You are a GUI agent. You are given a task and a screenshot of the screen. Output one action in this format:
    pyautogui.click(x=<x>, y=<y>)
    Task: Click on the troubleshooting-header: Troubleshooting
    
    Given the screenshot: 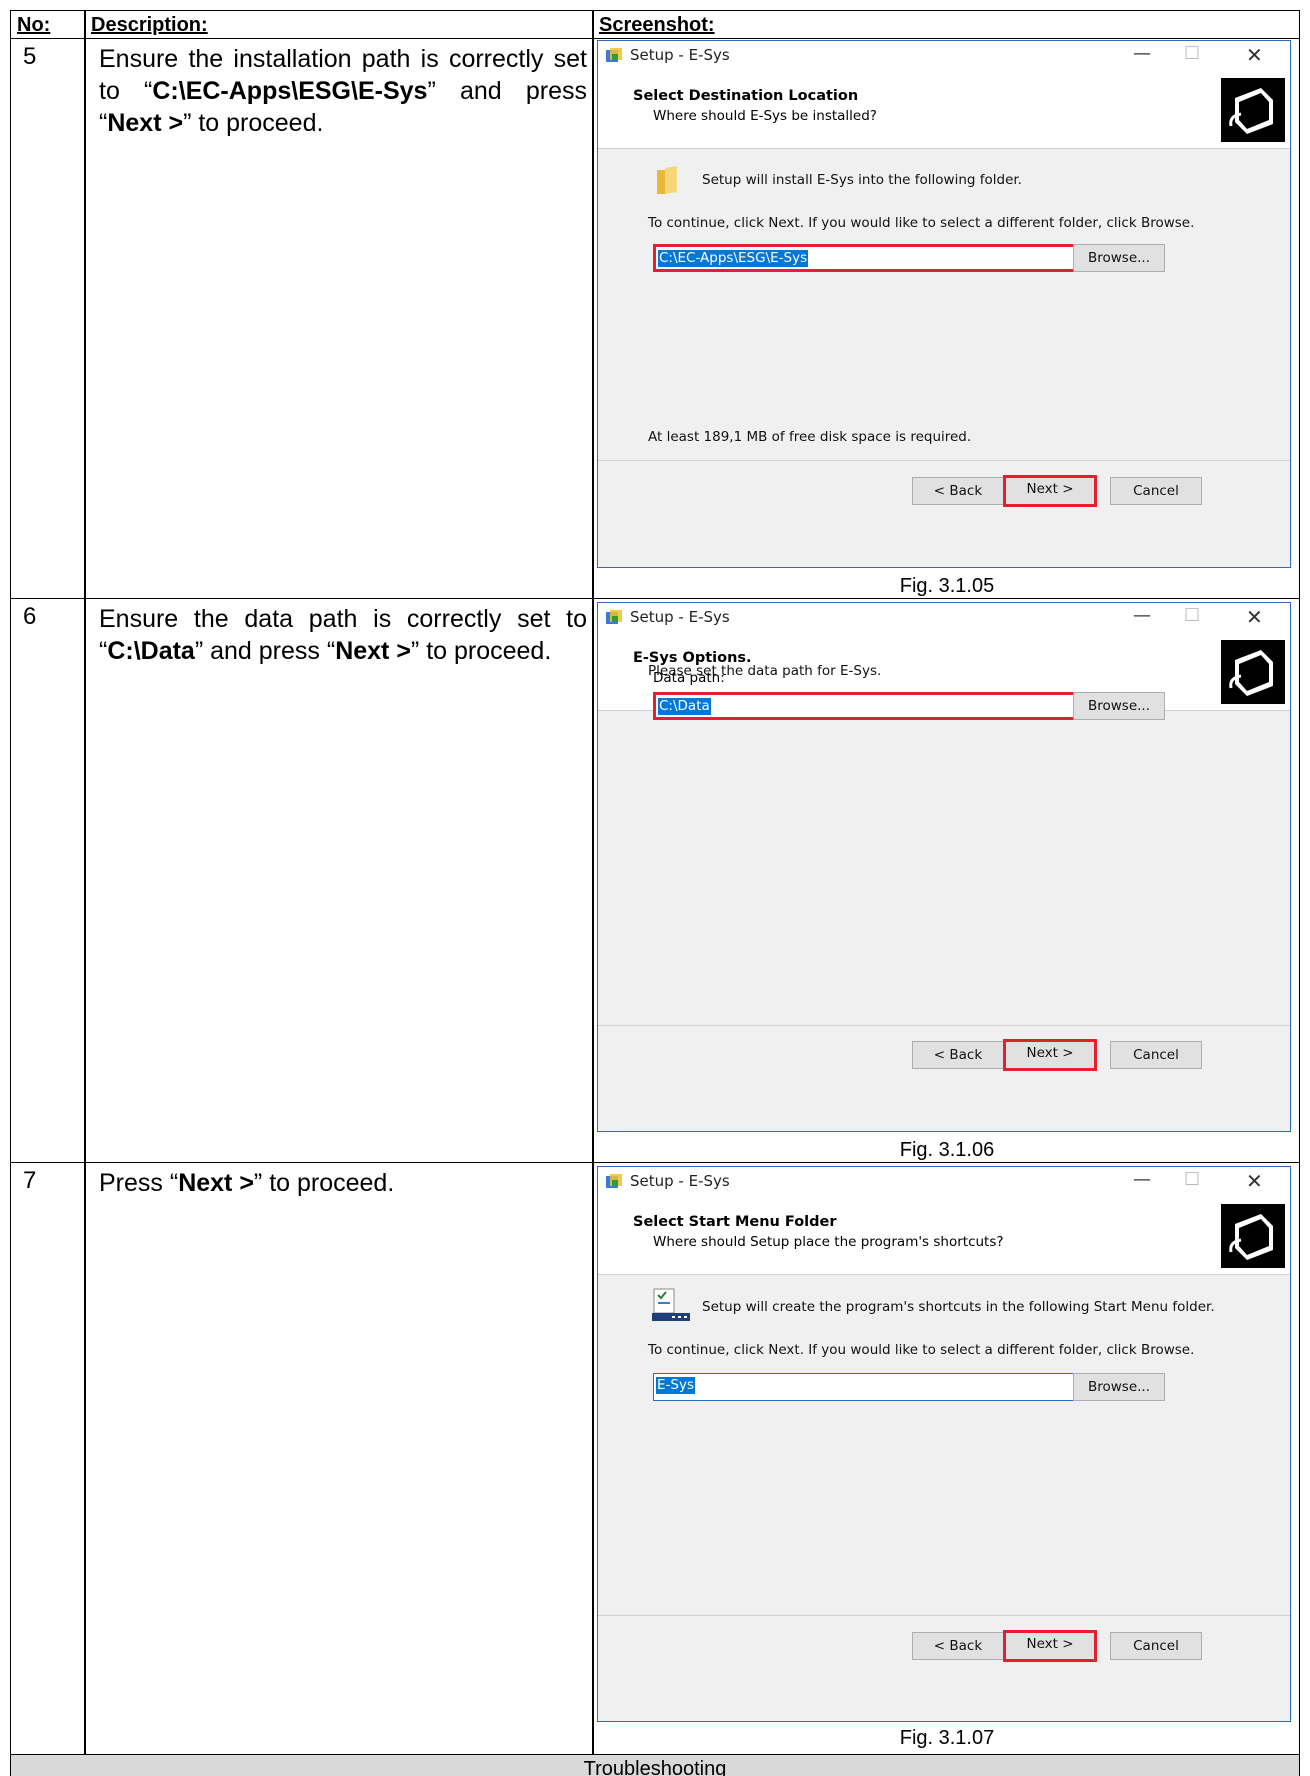 What is the action you would take?
    pyautogui.click(x=655, y=1765)
    